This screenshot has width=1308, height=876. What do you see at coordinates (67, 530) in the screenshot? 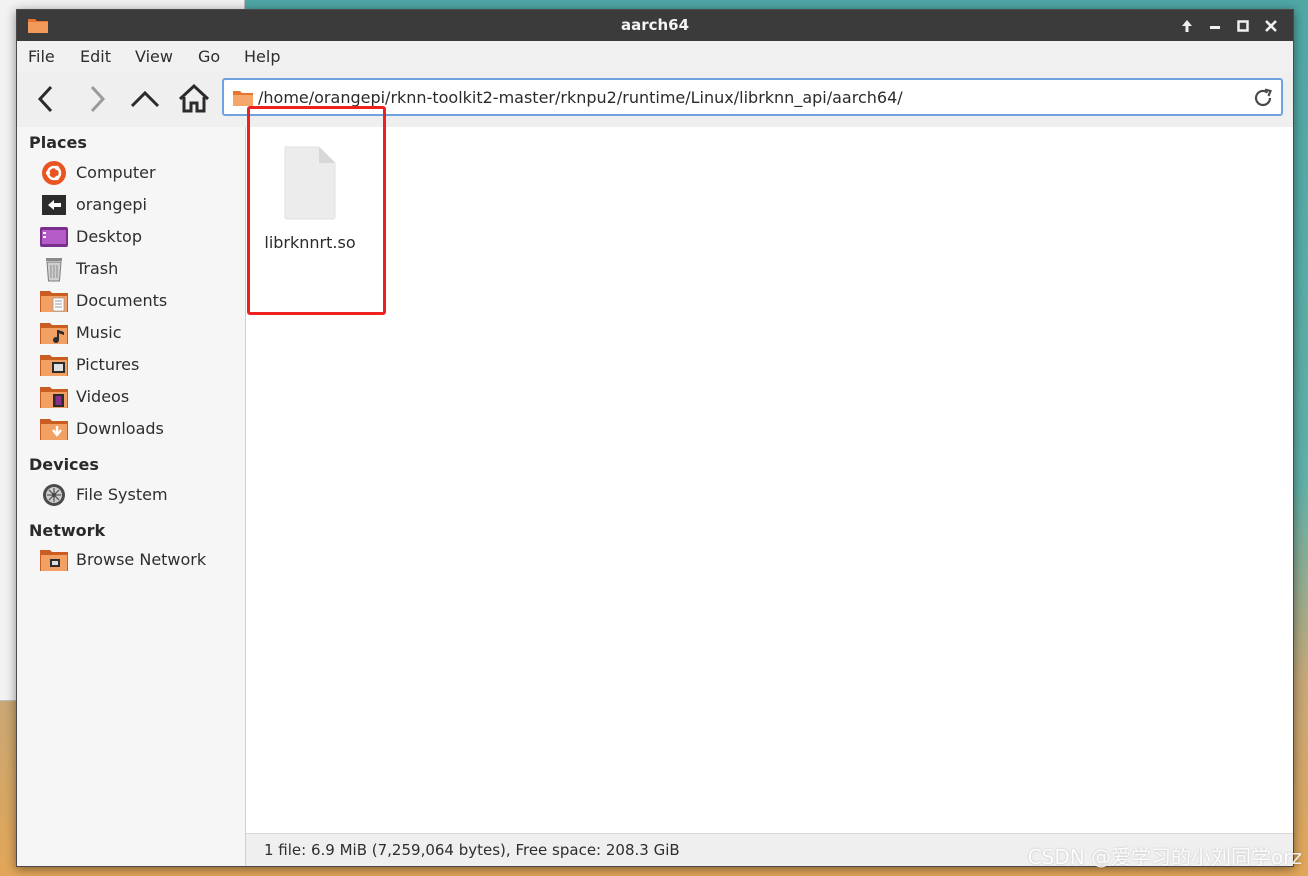
I see `network-header: Network` at bounding box center [67, 530].